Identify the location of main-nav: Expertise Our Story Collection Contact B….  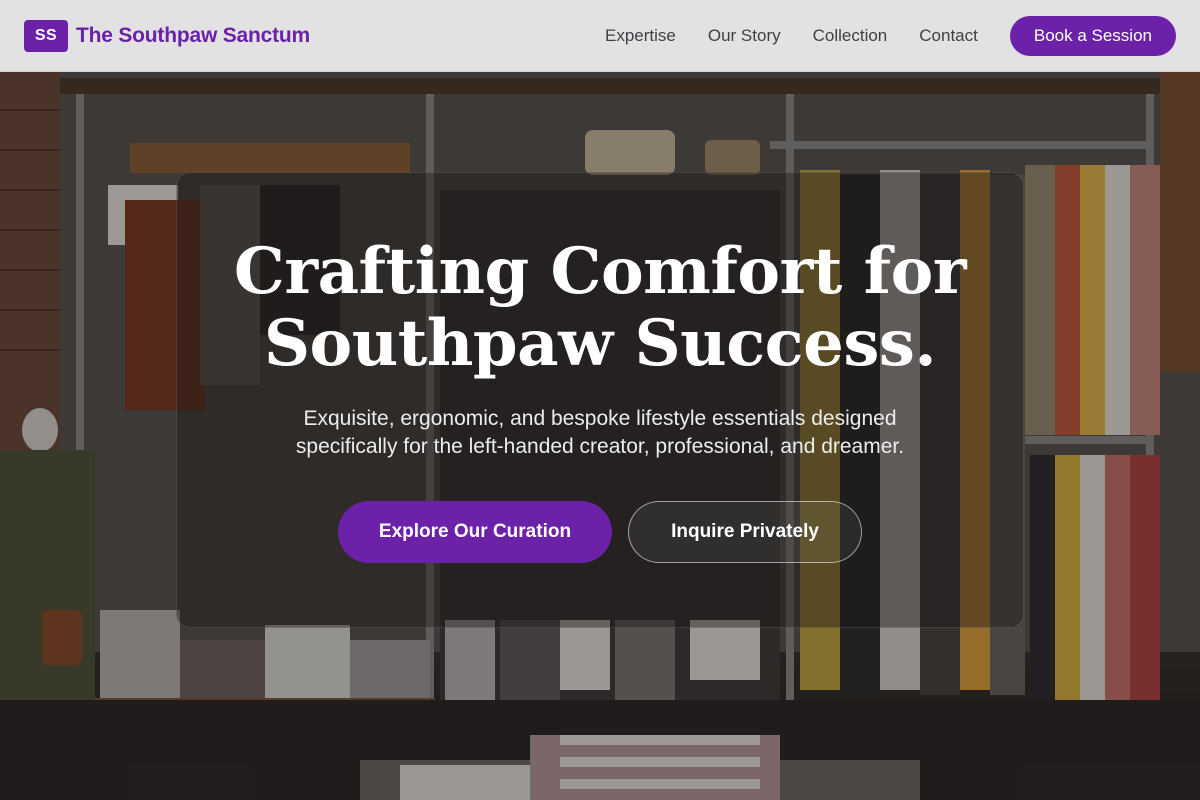
(890, 35).